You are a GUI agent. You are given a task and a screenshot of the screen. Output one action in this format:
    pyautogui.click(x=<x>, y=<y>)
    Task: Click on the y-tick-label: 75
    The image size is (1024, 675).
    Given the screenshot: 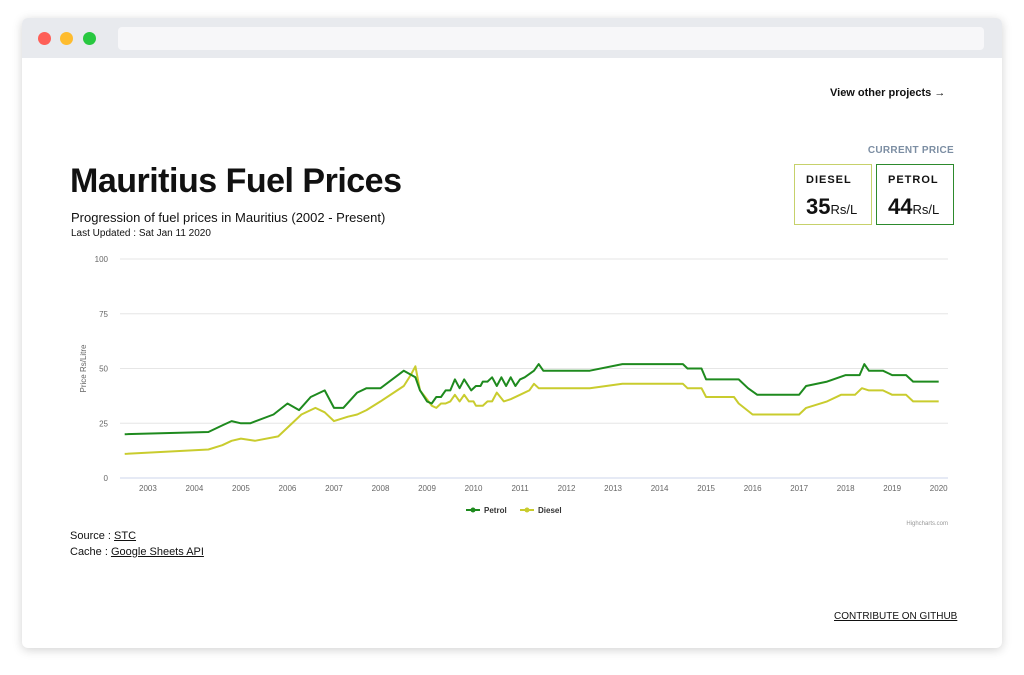 What is the action you would take?
    pyautogui.click(x=103, y=314)
    